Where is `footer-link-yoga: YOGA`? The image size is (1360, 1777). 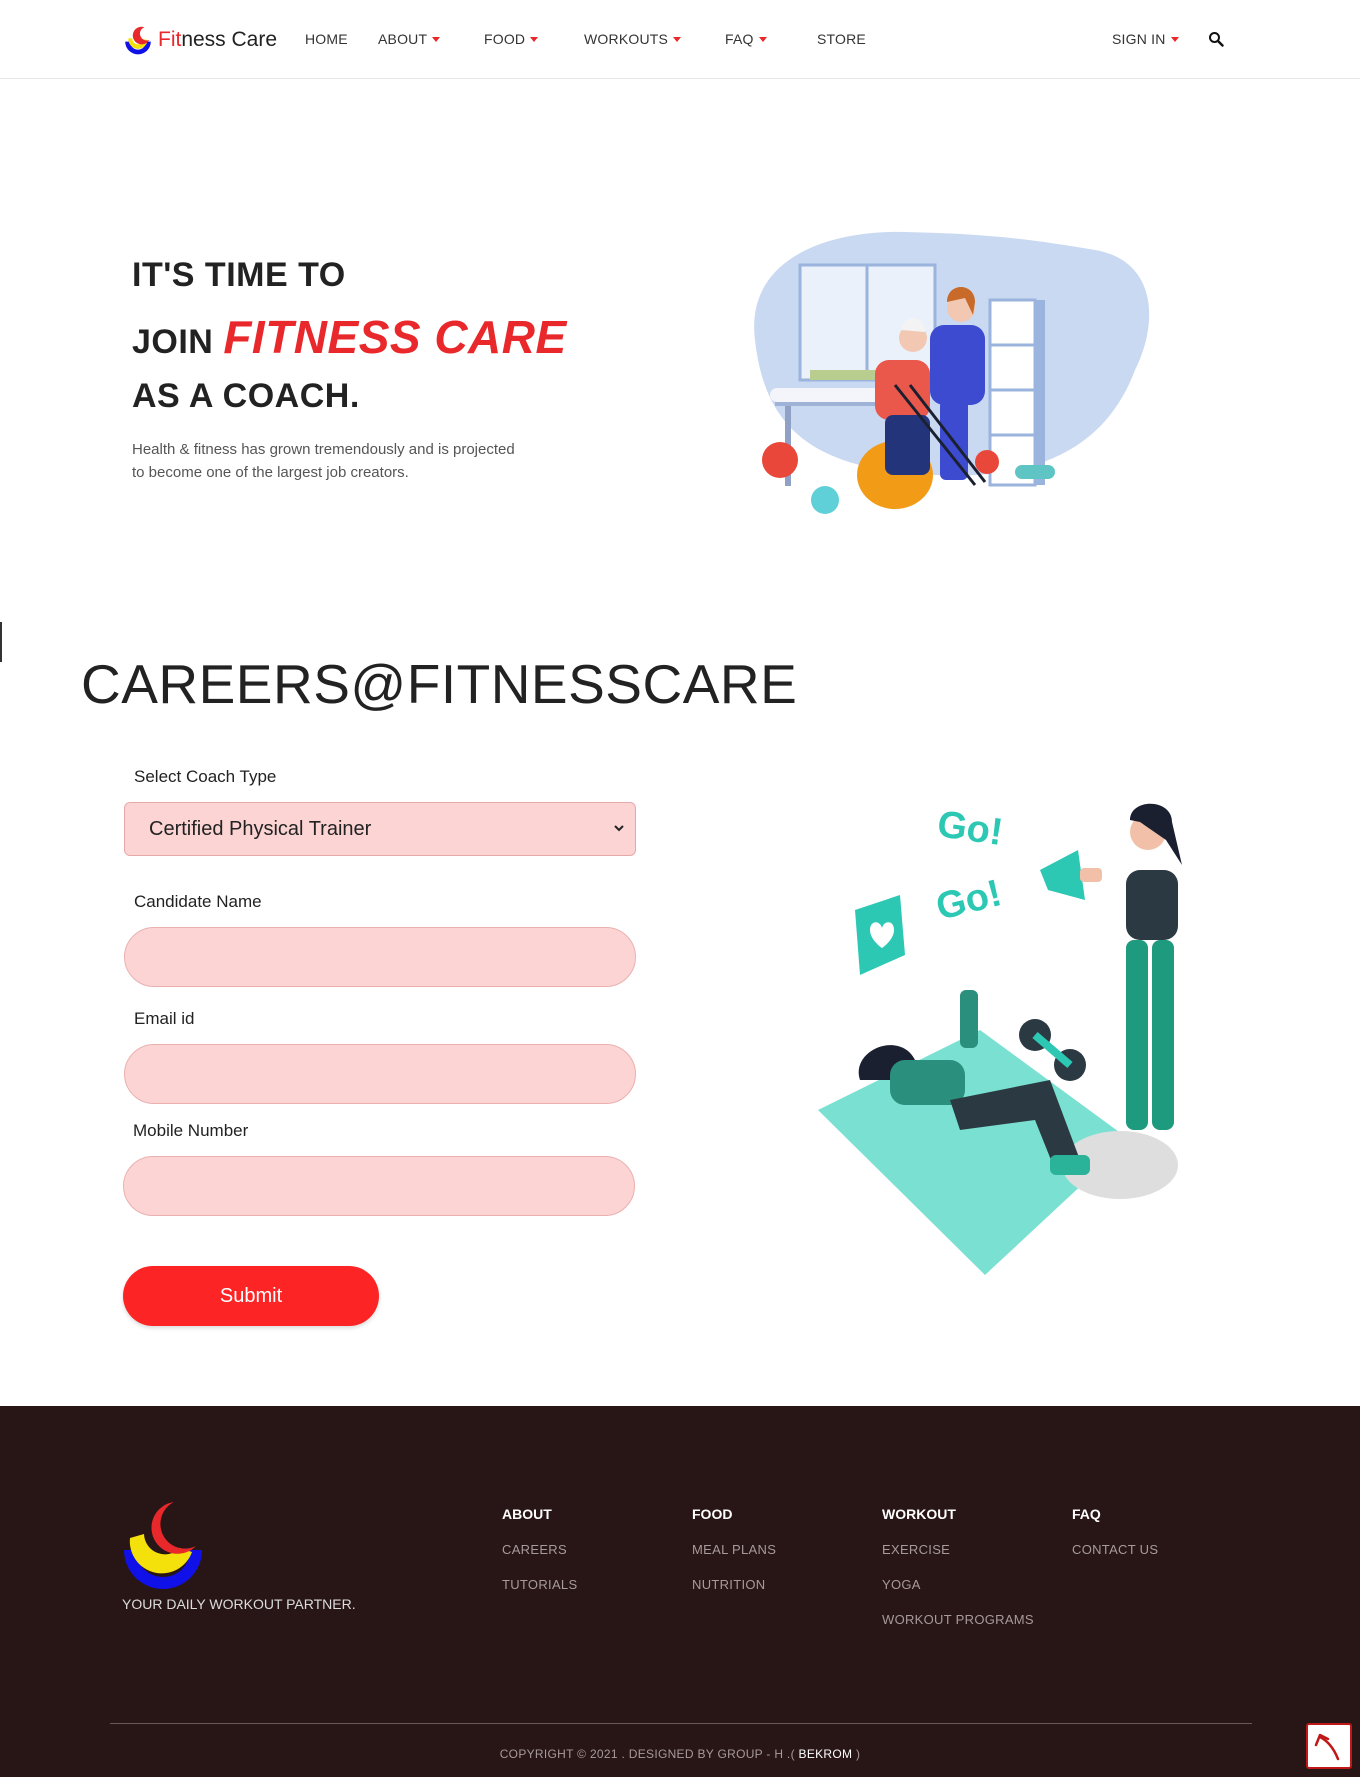 footer-link-yoga: YOGA is located at coordinates (901, 1584).